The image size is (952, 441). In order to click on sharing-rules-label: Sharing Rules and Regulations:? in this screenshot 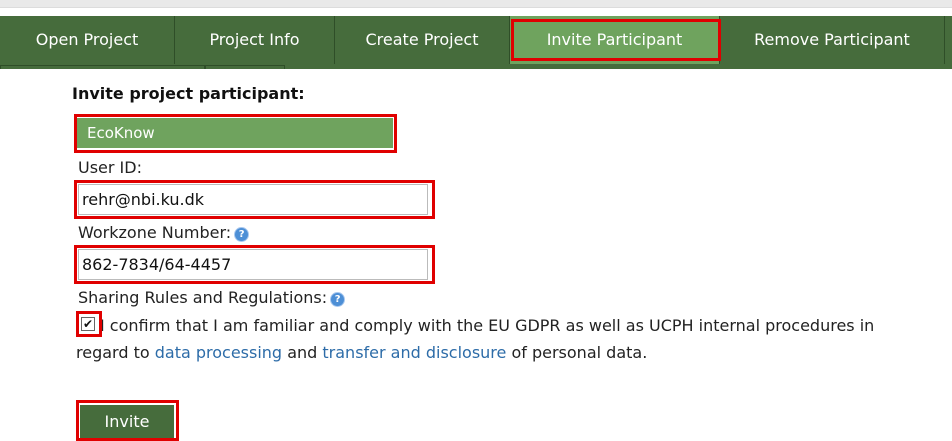, I will do `click(211, 297)`.